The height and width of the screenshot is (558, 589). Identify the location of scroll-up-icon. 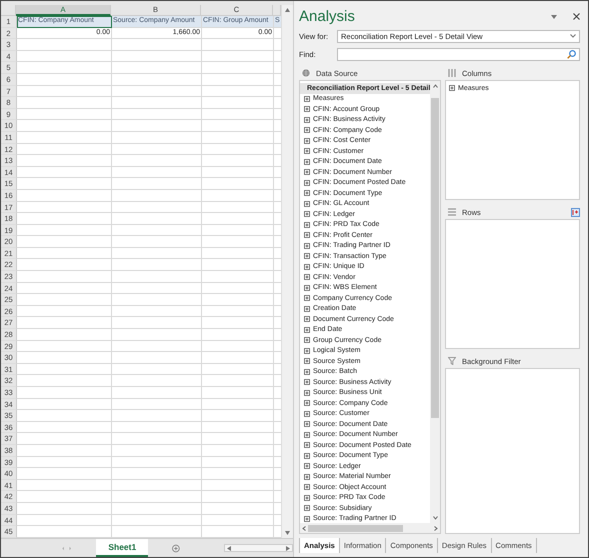
(287, 10).